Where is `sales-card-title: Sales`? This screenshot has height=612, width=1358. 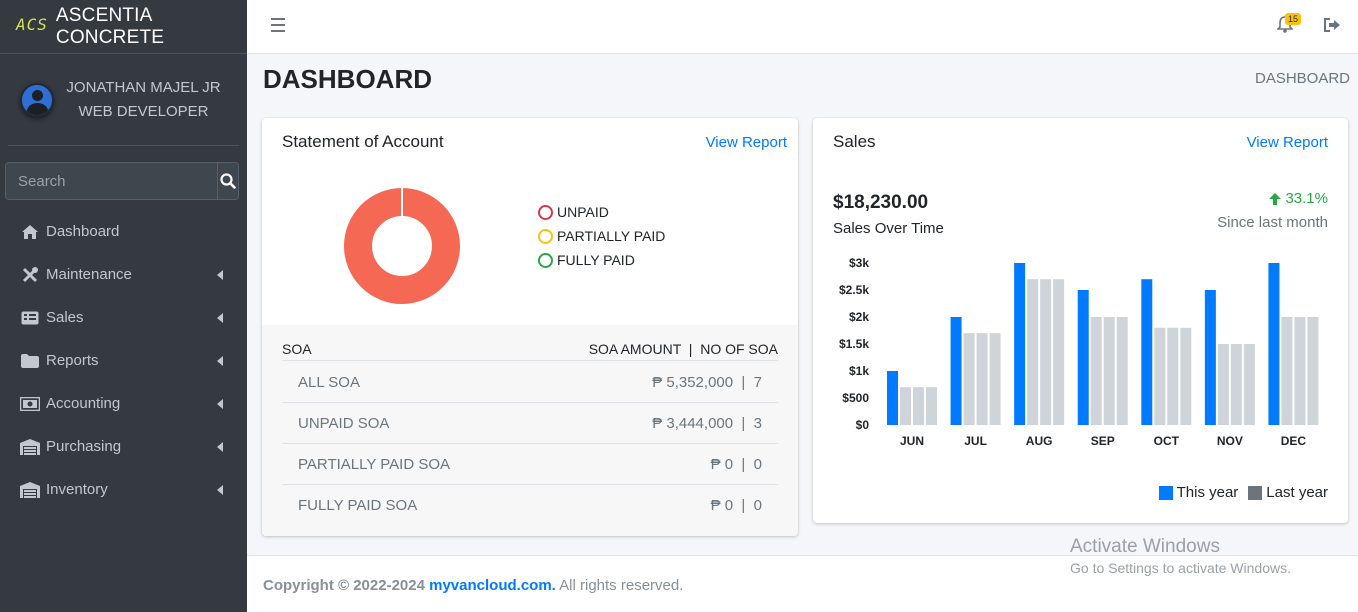
sales-card-title: Sales is located at coordinates (854, 141).